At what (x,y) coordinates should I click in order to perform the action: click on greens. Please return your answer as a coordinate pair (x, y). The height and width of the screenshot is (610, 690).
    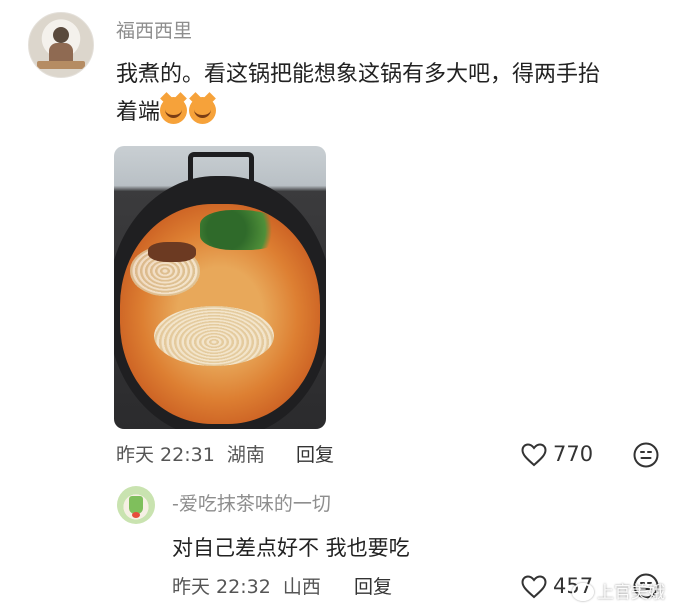
    Looking at the image, I should click on (244, 230).